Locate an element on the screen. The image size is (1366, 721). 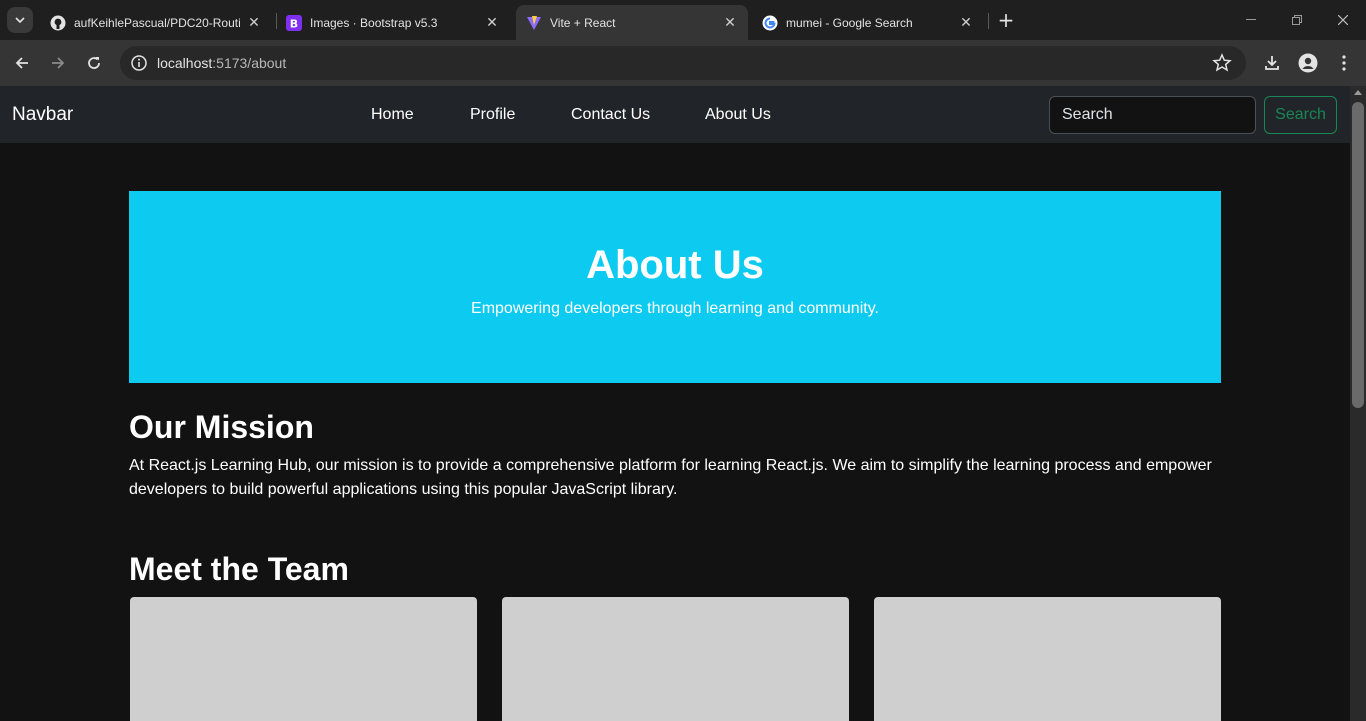
url-text: localhost:5173/about is located at coordinates (221, 63).